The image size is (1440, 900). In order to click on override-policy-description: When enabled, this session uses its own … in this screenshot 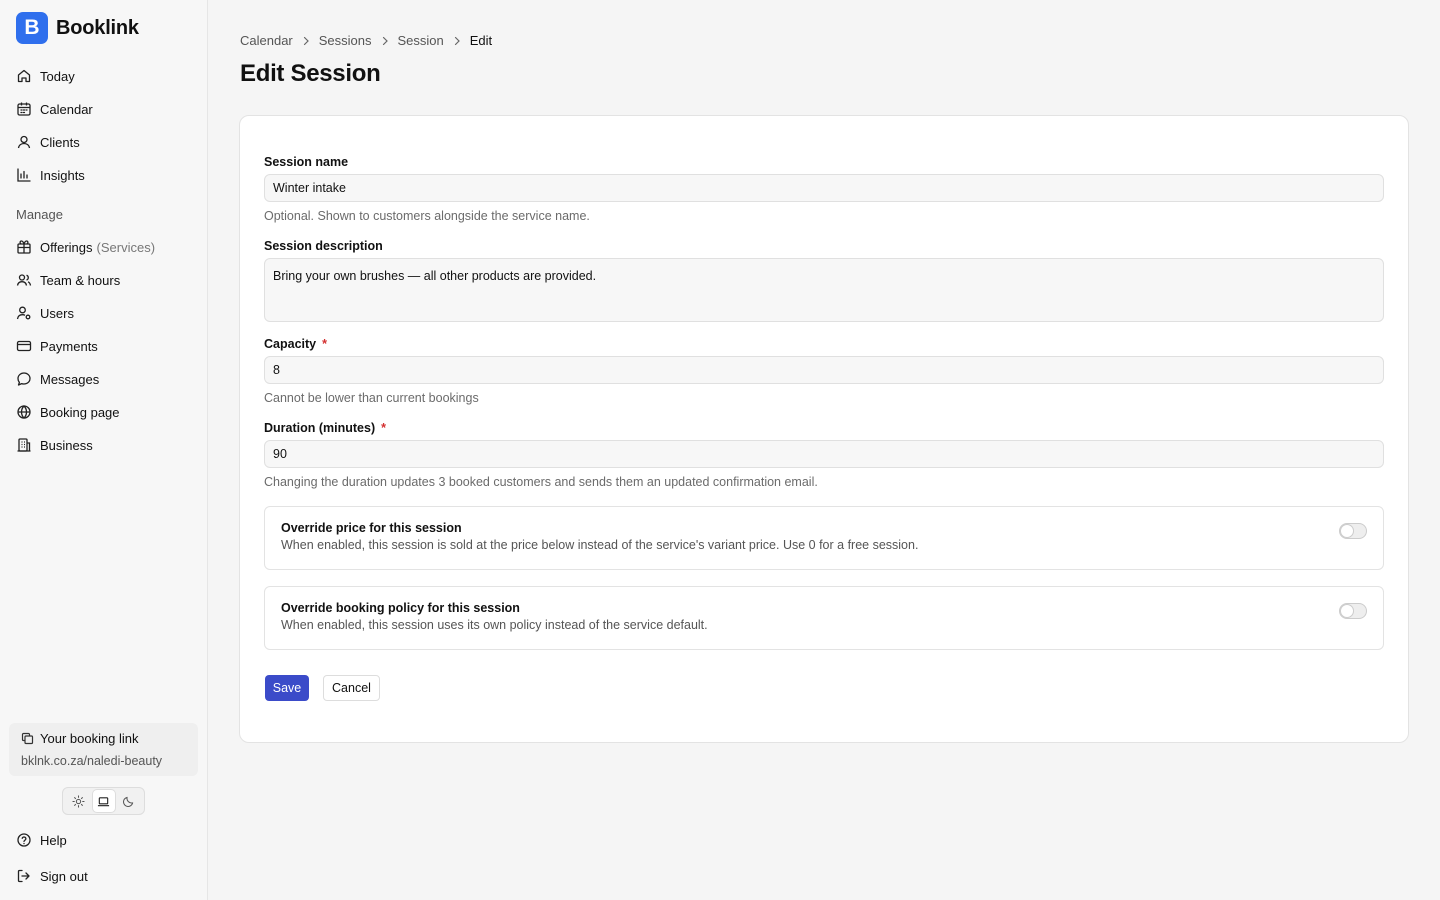, I will do `click(494, 625)`.